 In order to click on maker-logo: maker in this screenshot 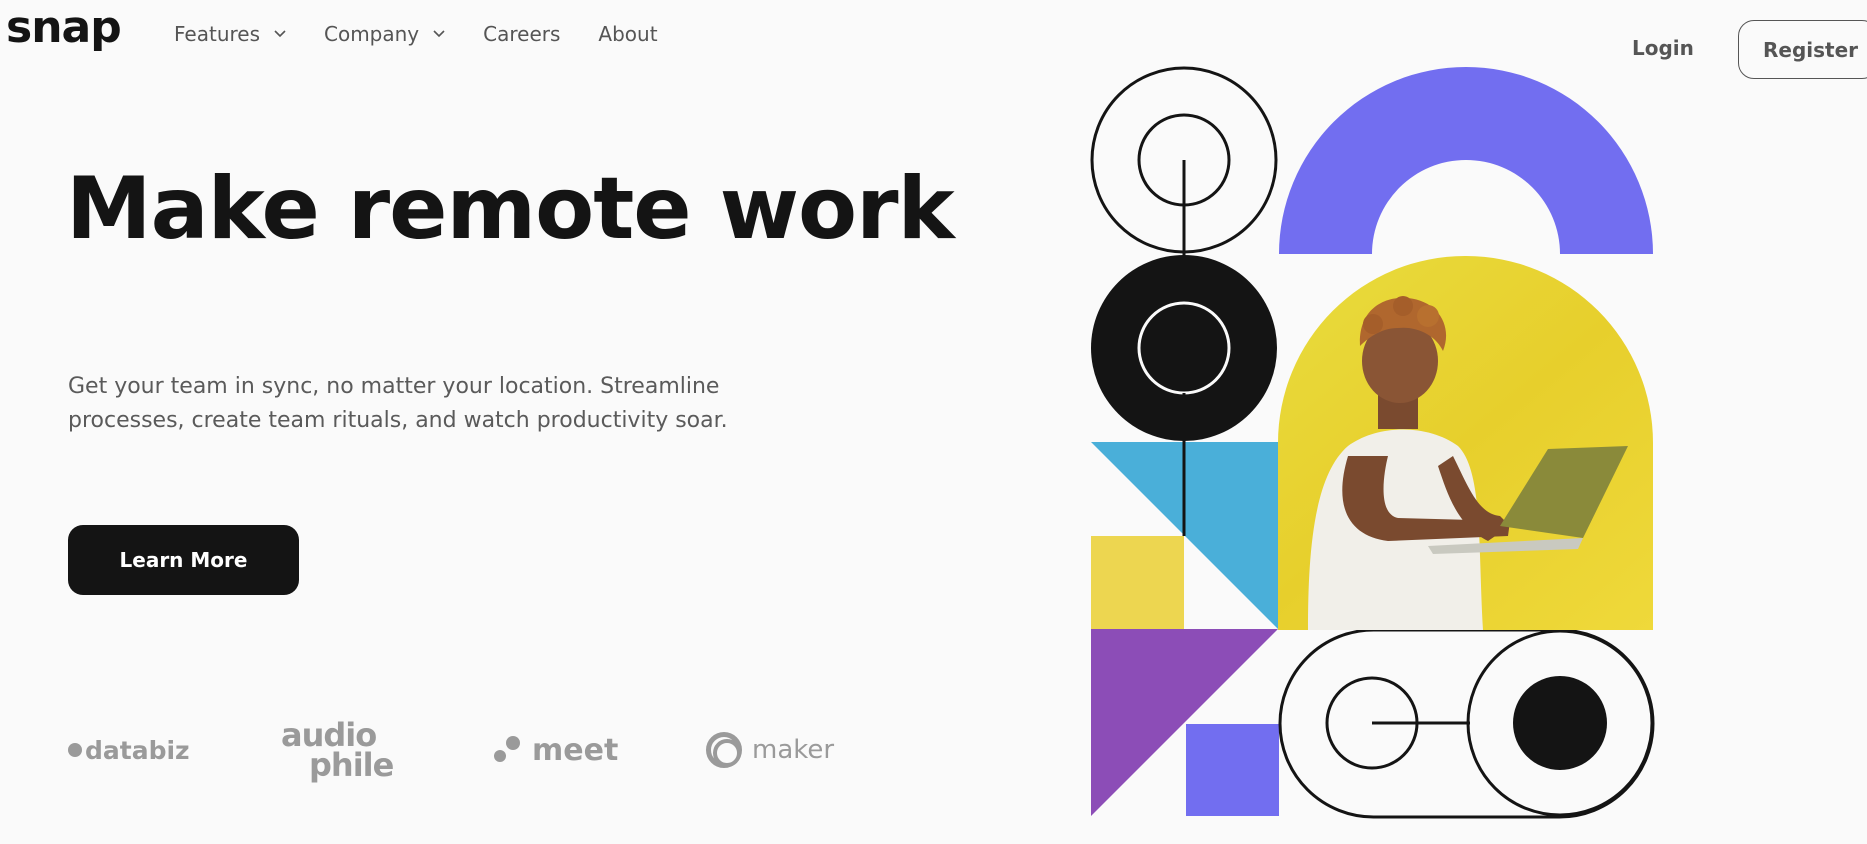, I will do `click(770, 750)`.